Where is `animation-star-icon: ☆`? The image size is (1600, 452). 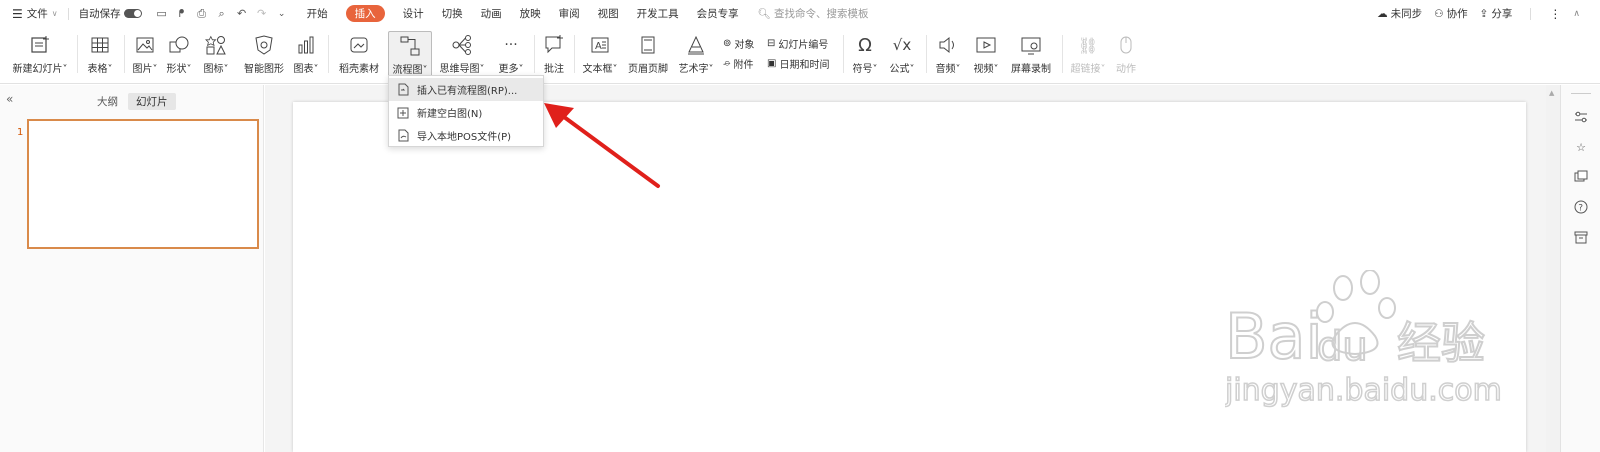 animation-star-icon: ☆ is located at coordinates (1581, 147).